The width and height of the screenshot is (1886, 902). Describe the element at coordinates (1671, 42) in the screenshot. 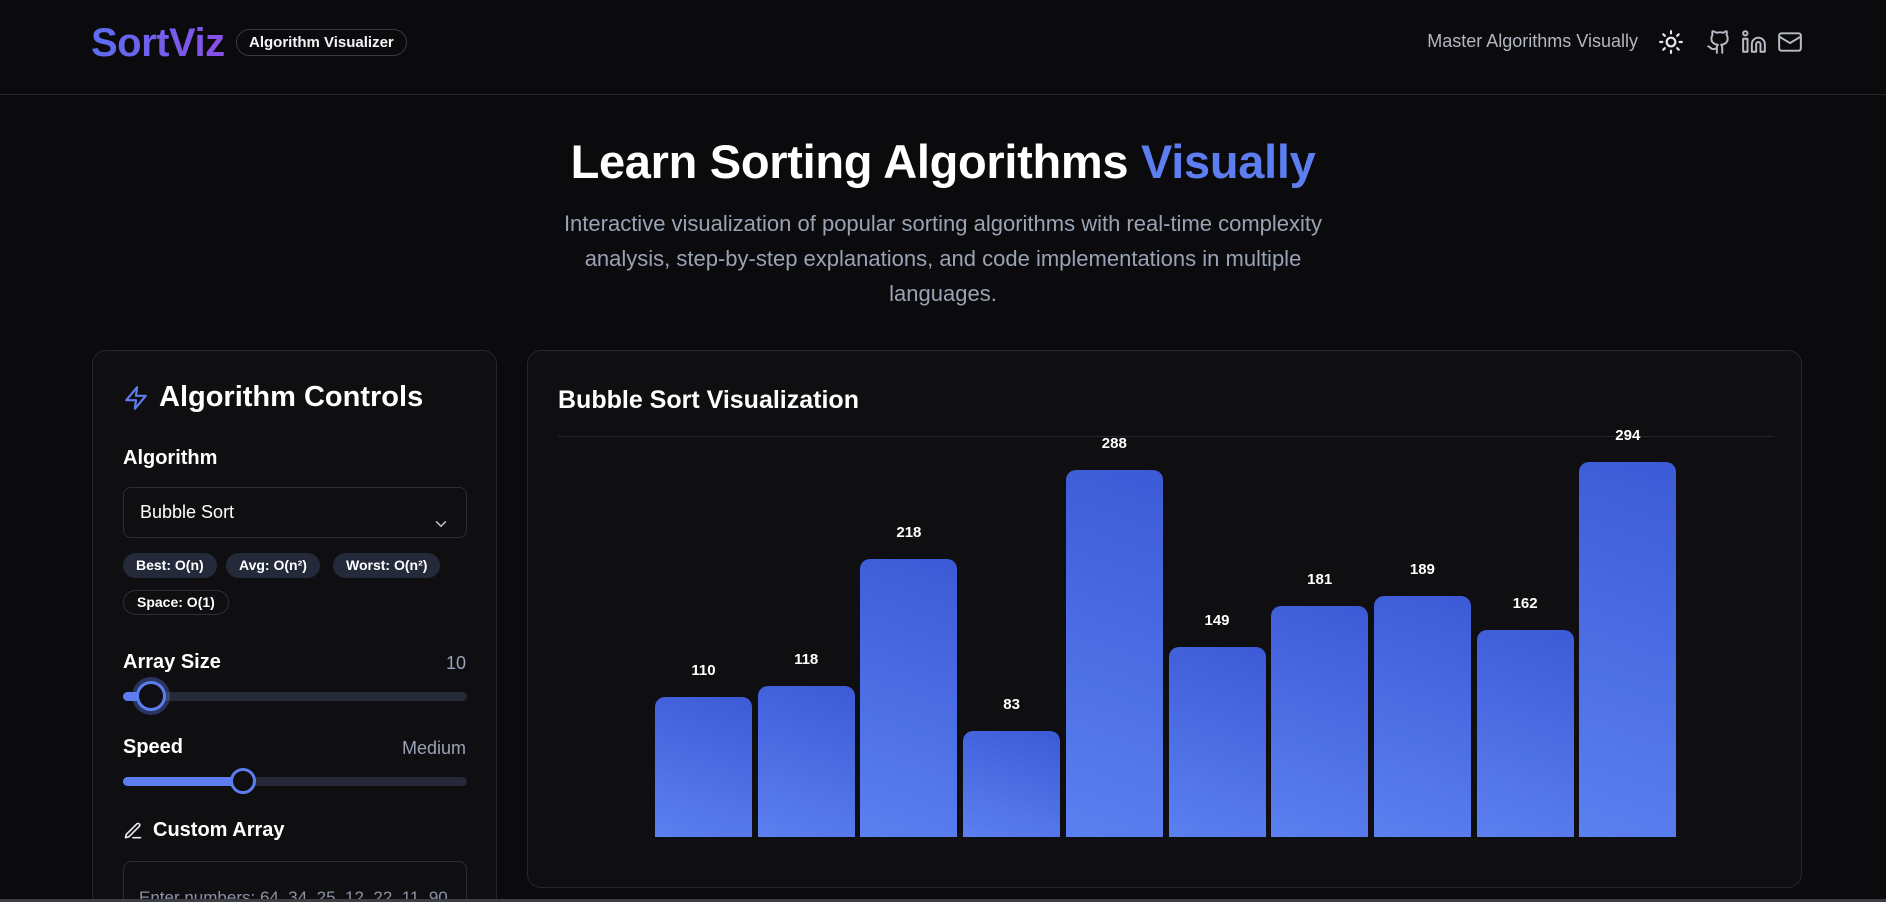

I see `sun-icon` at that location.